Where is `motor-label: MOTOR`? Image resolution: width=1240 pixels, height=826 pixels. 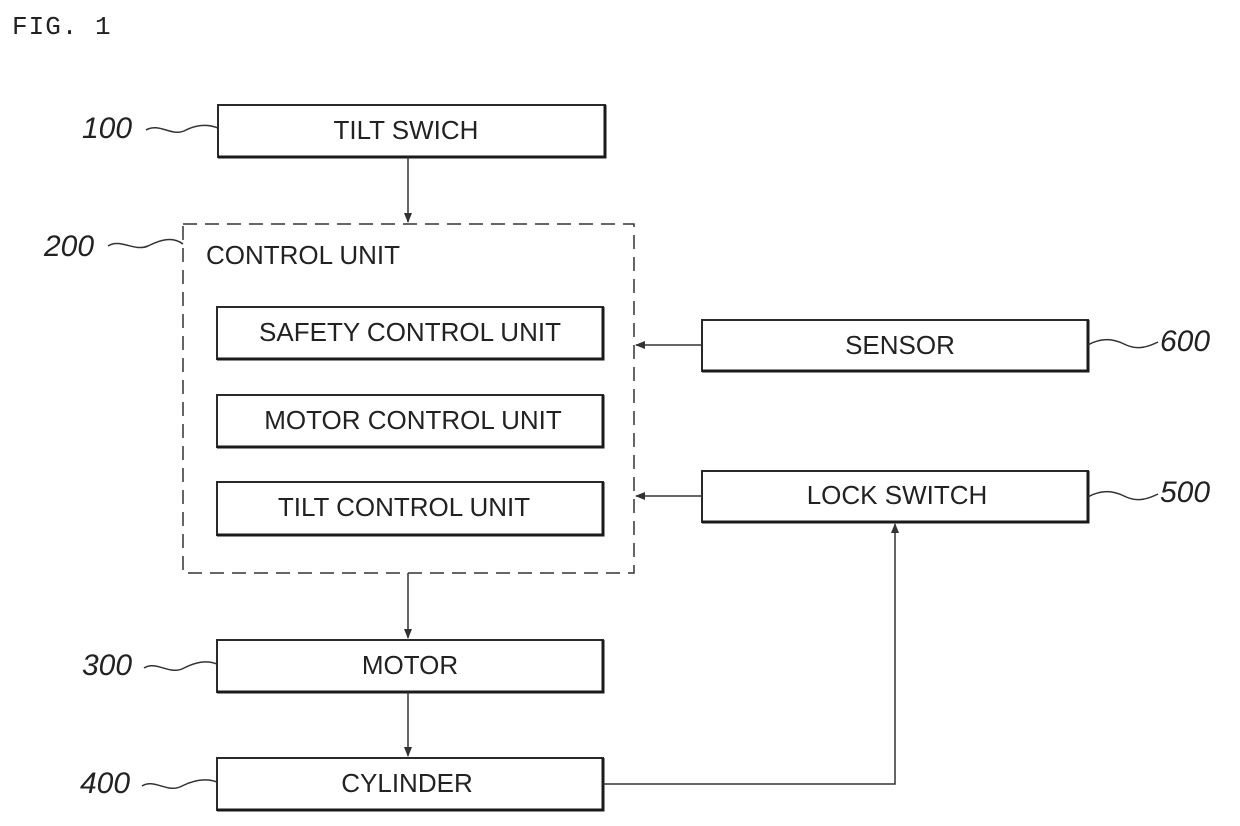
motor-label: MOTOR is located at coordinates (410, 665).